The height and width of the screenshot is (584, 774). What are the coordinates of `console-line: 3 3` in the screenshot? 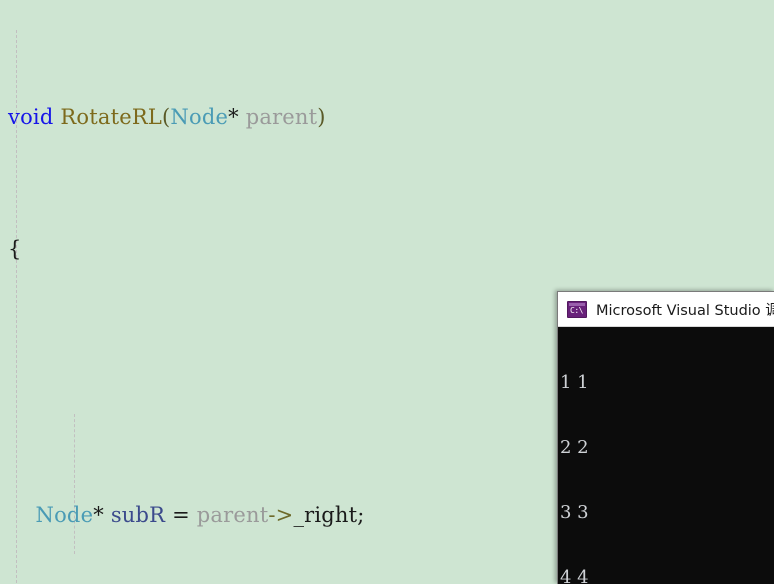 It's located at (574, 512).